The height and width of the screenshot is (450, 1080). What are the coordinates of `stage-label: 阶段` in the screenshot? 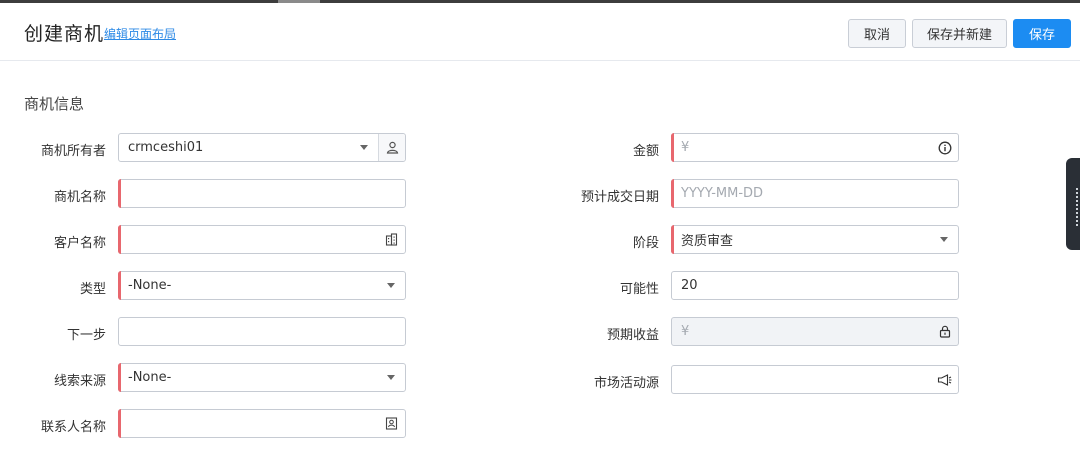 It's located at (645, 243).